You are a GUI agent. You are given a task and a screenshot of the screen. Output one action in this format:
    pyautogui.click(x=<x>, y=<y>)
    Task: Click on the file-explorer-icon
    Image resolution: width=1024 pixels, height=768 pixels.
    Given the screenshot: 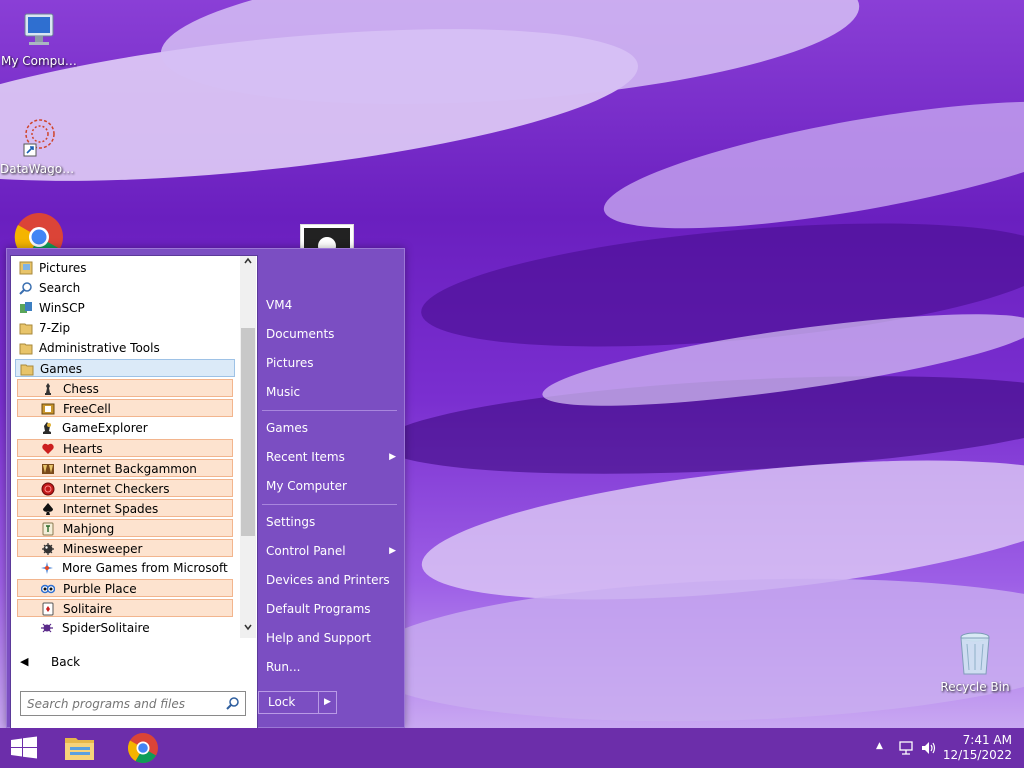 What is the action you would take?
    pyautogui.click(x=79, y=749)
    